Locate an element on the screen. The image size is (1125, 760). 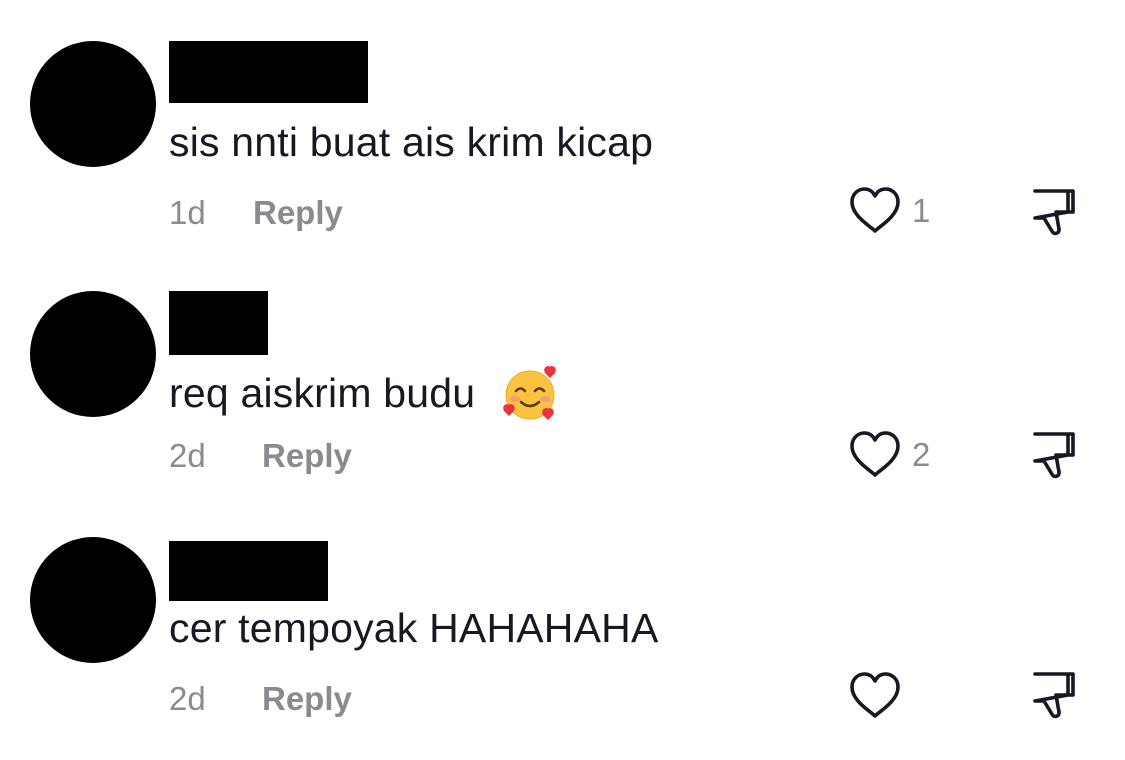
like-button is located at coordinates (880, 696).